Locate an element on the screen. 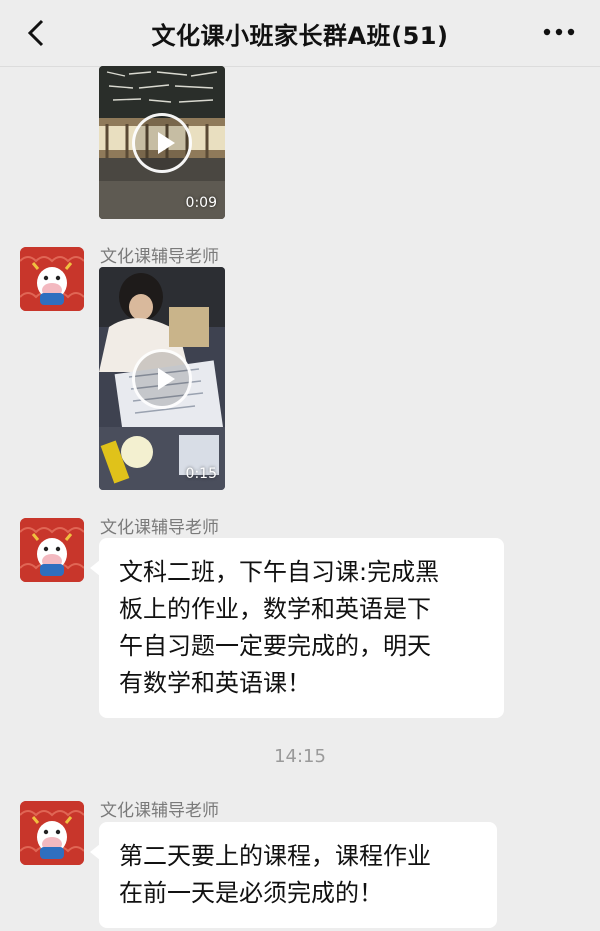 The image size is (600, 931). chat-header: 文化课小班家长群A班(51) is located at coordinates (300, 33).